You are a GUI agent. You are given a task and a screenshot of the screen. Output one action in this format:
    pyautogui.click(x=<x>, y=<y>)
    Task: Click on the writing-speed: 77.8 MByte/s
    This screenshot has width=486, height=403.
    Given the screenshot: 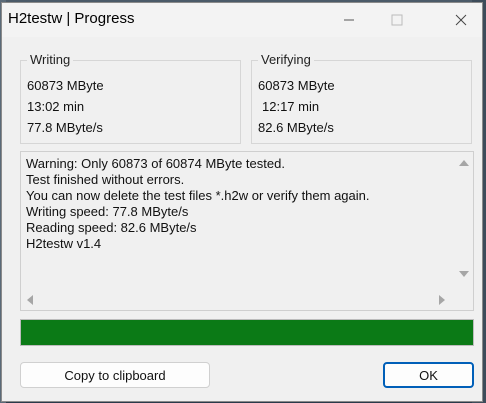 What is the action you would take?
    pyautogui.click(x=65, y=127)
    